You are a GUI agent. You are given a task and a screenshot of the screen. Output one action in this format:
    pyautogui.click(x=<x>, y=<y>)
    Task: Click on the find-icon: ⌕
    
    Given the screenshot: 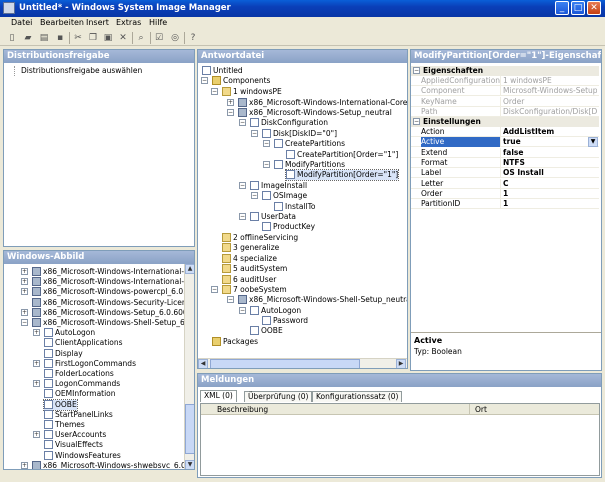 What is the action you would take?
    pyautogui.click(x=141, y=38)
    